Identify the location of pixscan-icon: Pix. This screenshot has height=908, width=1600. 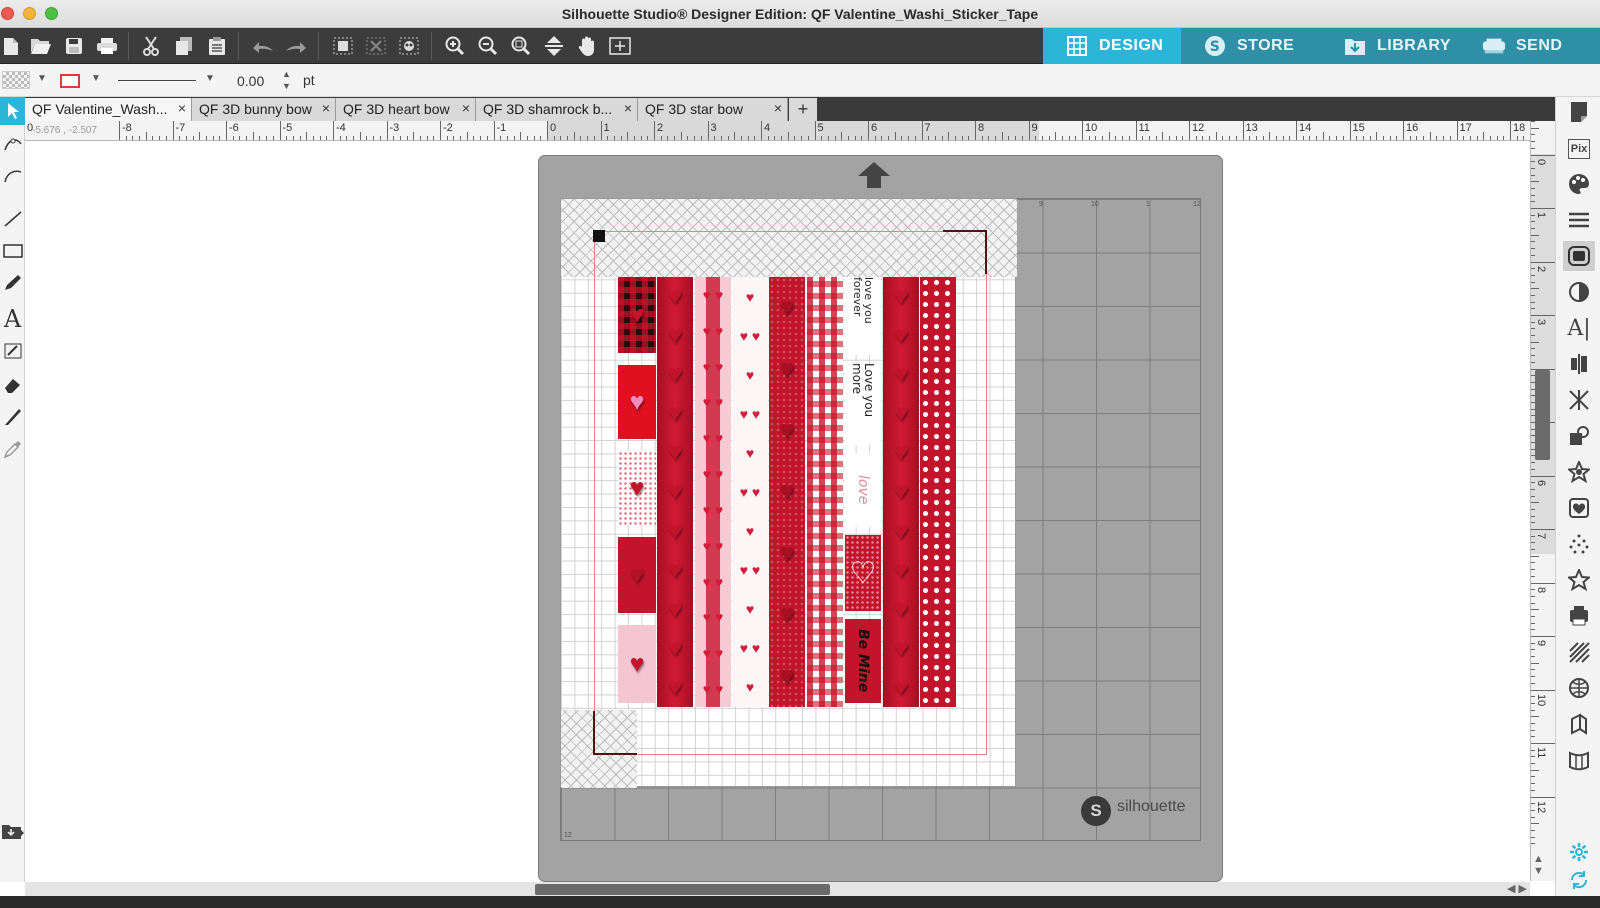
(1579, 149).